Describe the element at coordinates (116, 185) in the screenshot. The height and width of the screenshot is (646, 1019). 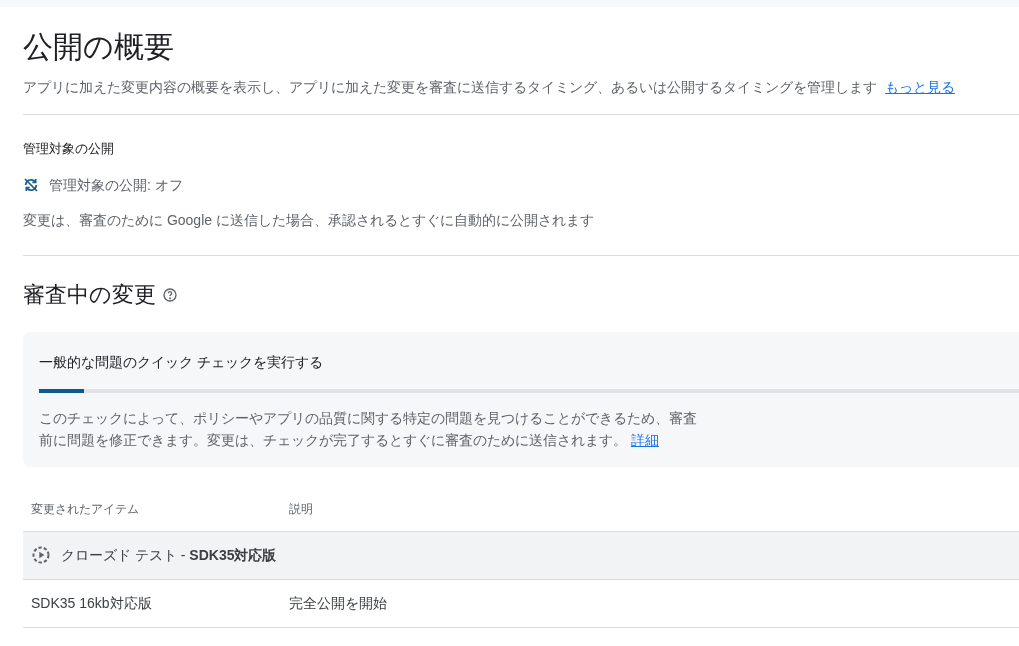
I see `status-text: 管理対象の公開: オフ` at that location.